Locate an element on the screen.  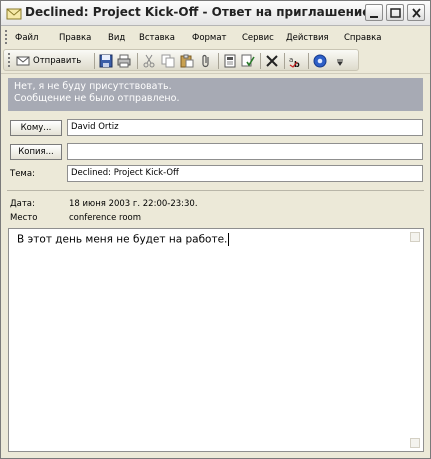
minimize-button is located at coordinates (374, 12).